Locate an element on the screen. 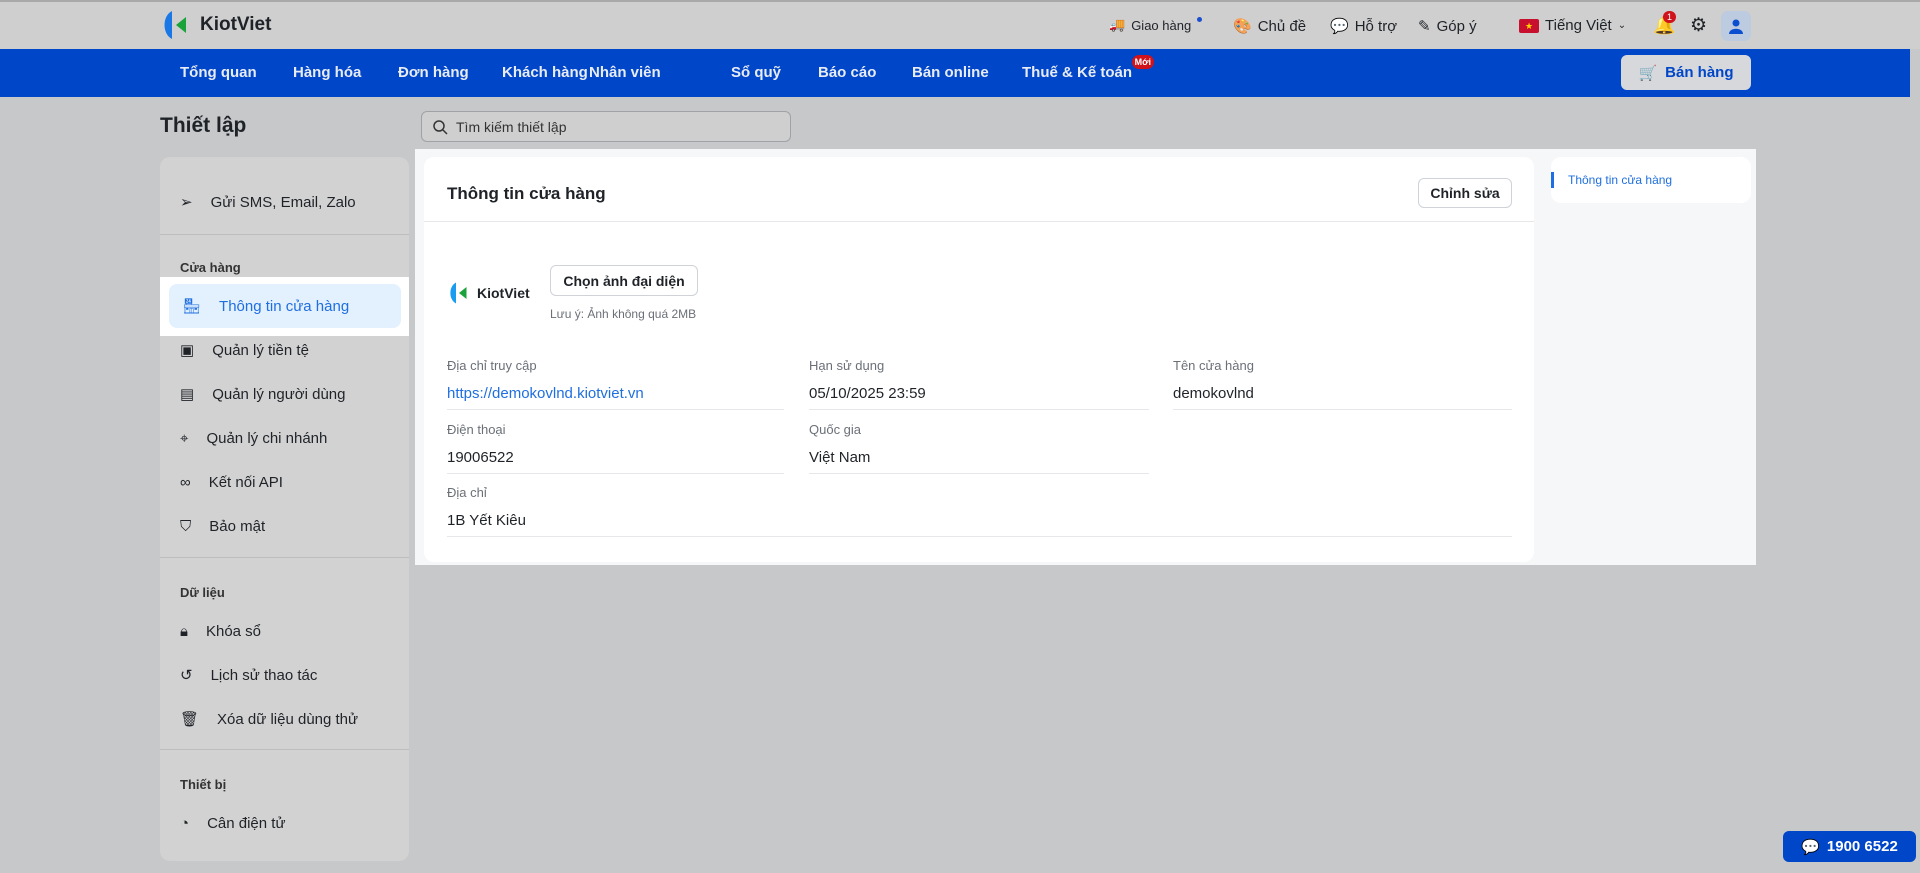 This screenshot has width=1920, height=873. trash-icon: 🗑︎ is located at coordinates (190, 719).